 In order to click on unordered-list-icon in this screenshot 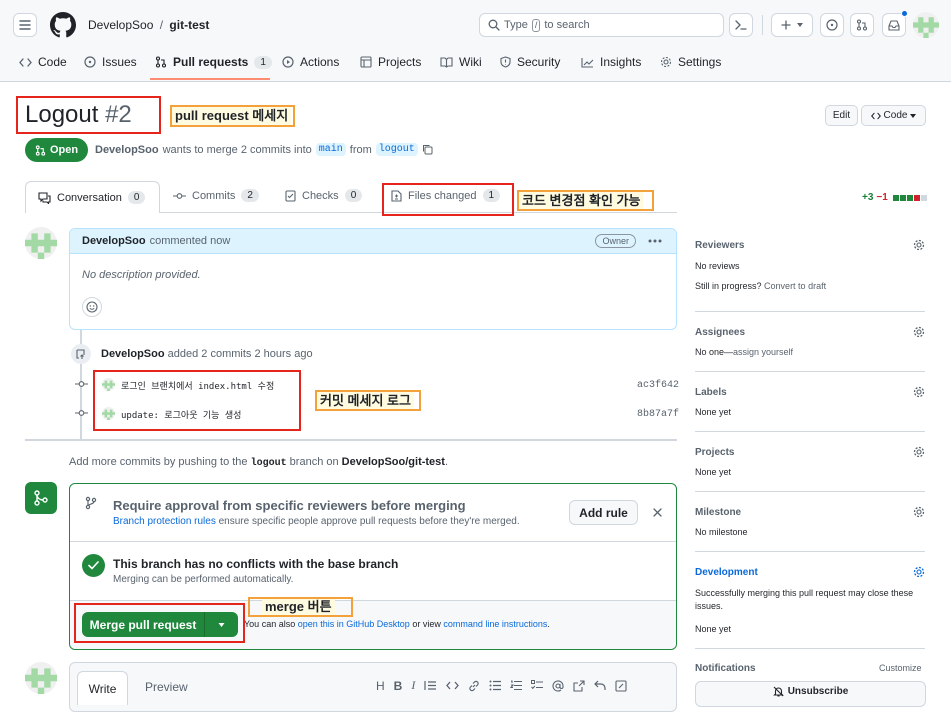, I will do `click(495, 685)`.